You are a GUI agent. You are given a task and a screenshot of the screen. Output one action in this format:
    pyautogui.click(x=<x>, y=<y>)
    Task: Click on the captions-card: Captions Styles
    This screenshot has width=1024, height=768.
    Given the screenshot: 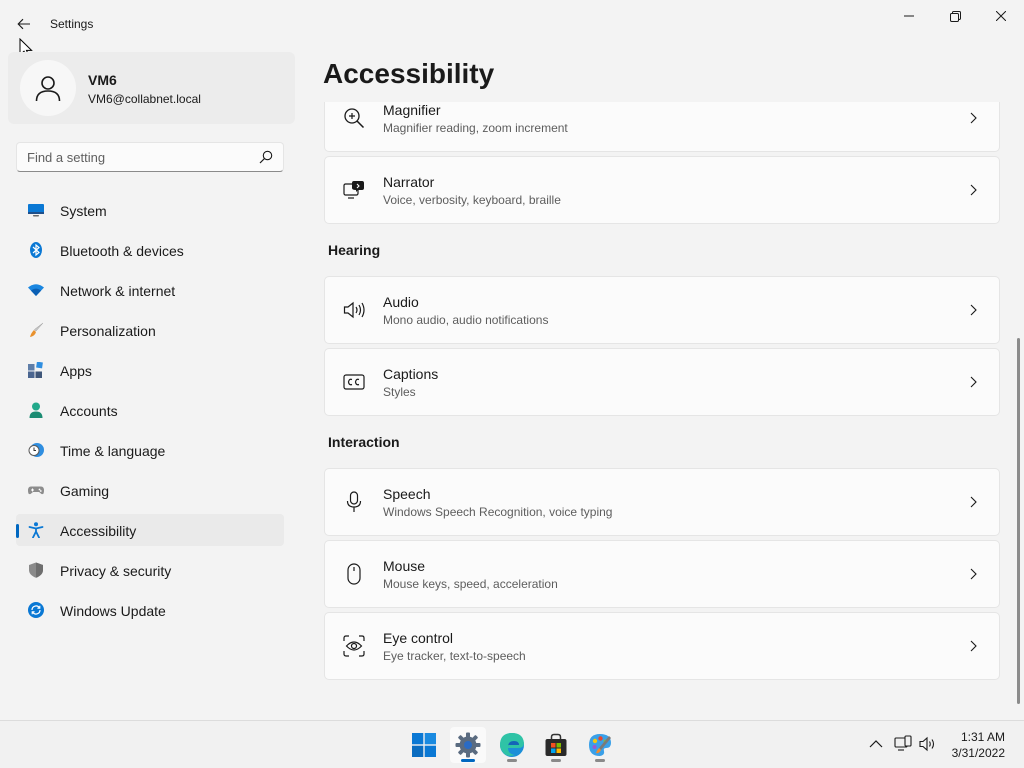 What is the action you would take?
    pyautogui.click(x=662, y=382)
    